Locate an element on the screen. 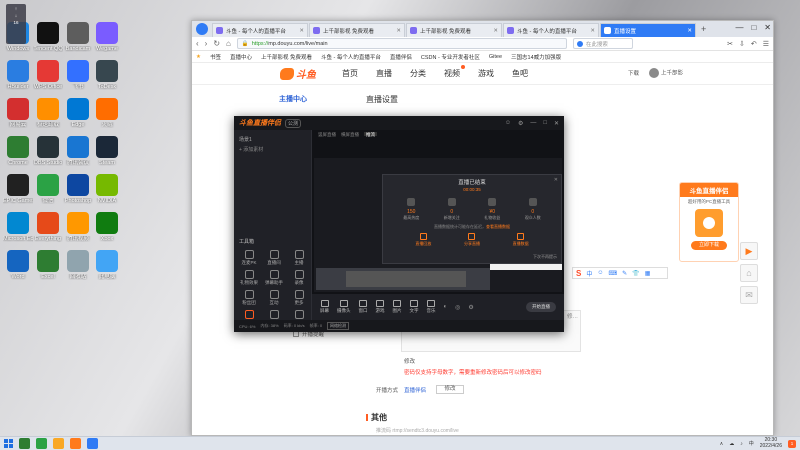  source-music-button: 音乐 is located at coordinates (431, 307).